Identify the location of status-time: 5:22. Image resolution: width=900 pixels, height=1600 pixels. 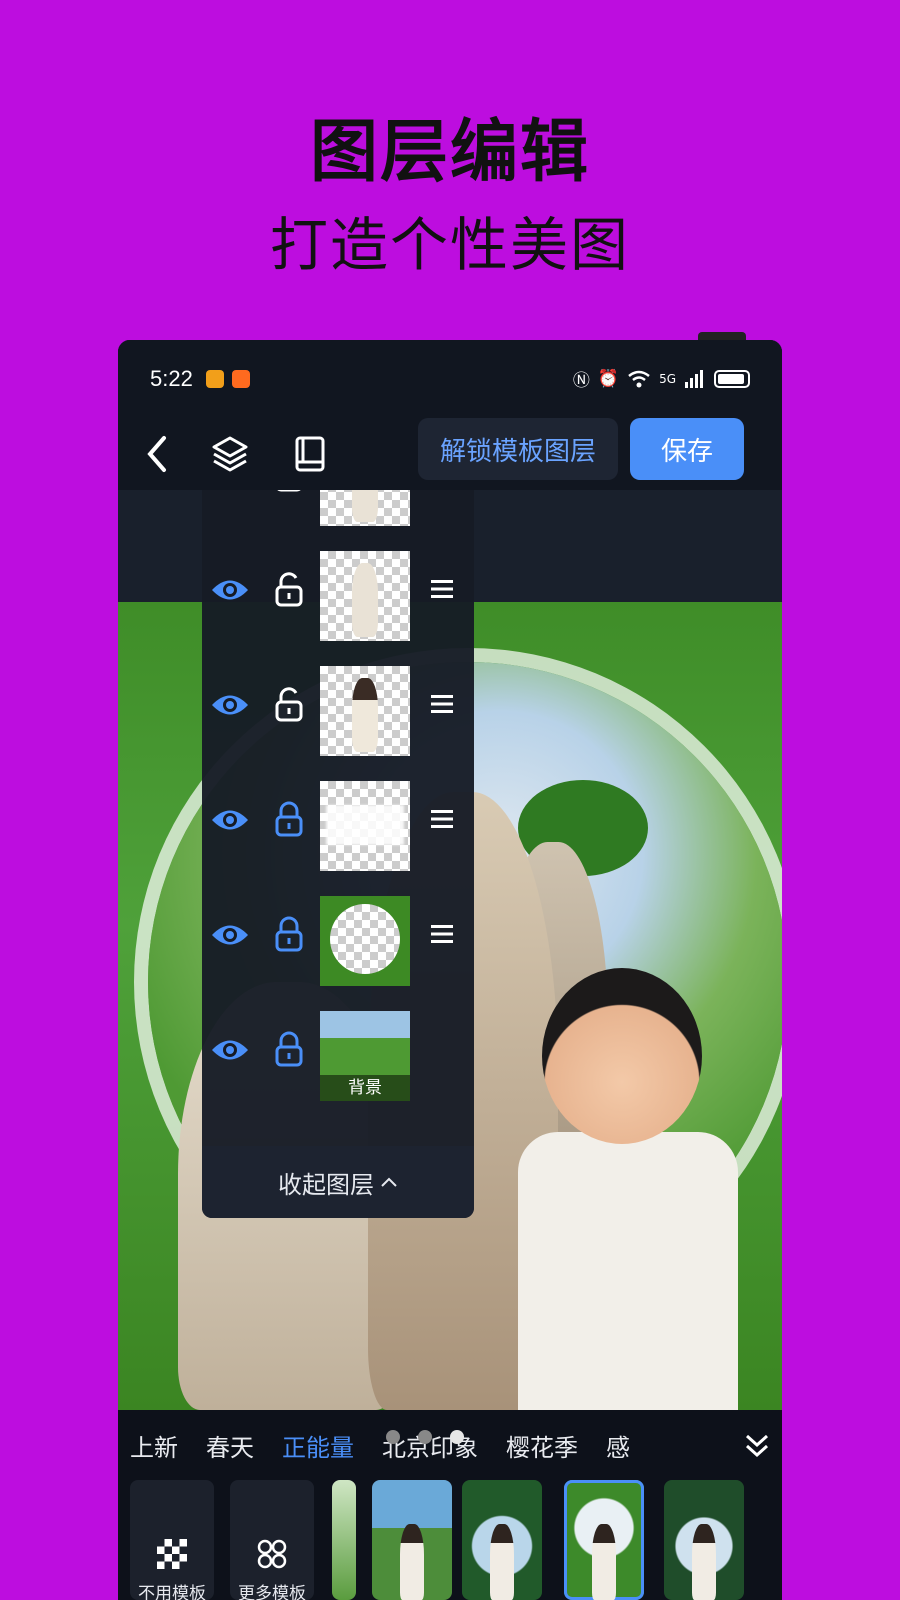
(171, 378).